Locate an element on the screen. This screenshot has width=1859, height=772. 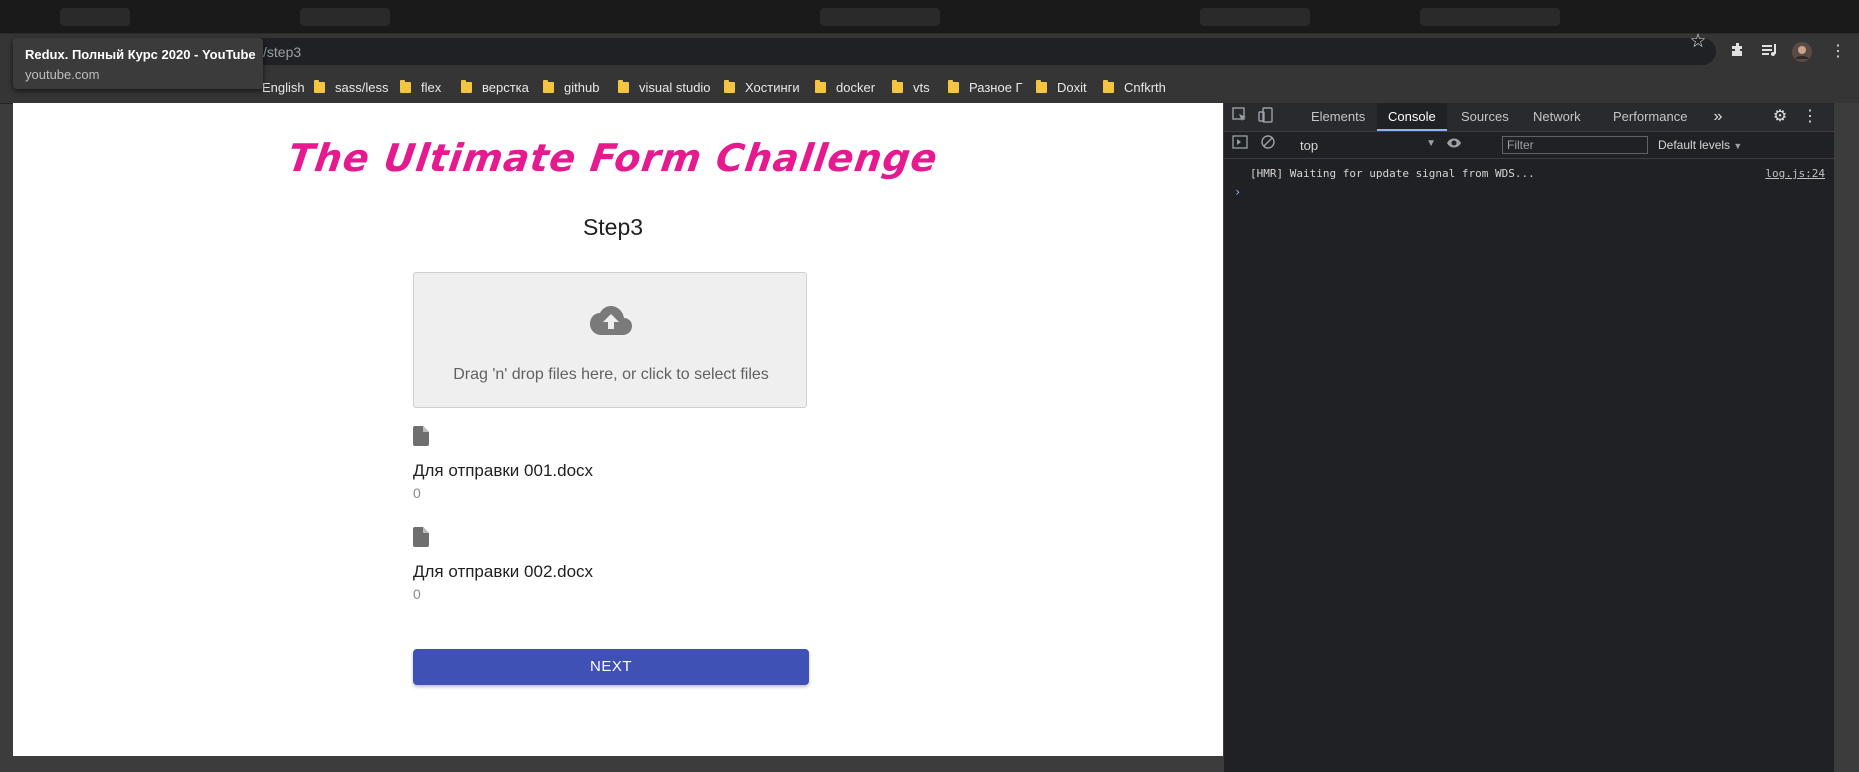
tab-network: Network is located at coordinates (1557, 117).